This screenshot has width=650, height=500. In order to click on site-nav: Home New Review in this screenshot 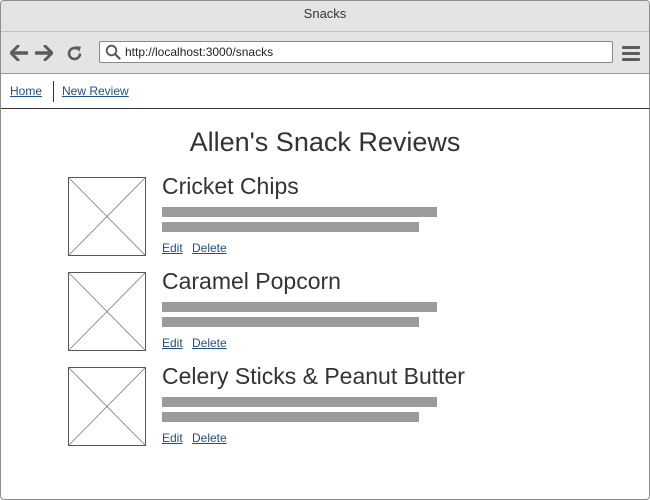, I will do `click(325, 91)`.